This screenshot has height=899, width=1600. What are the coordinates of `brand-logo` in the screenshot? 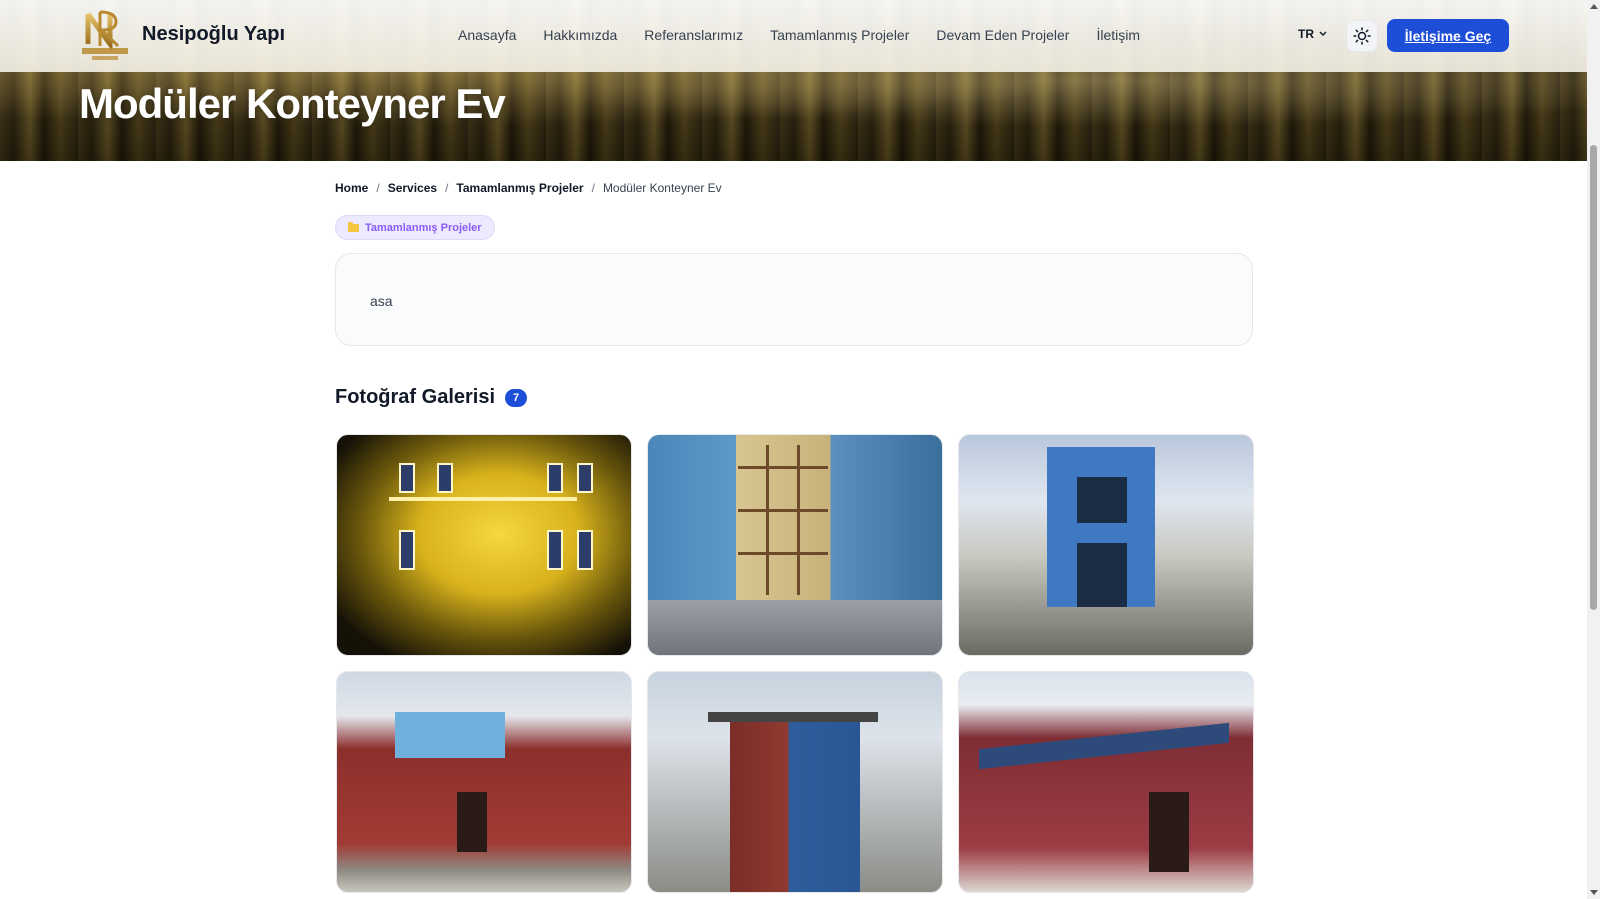 It's located at (105, 35).